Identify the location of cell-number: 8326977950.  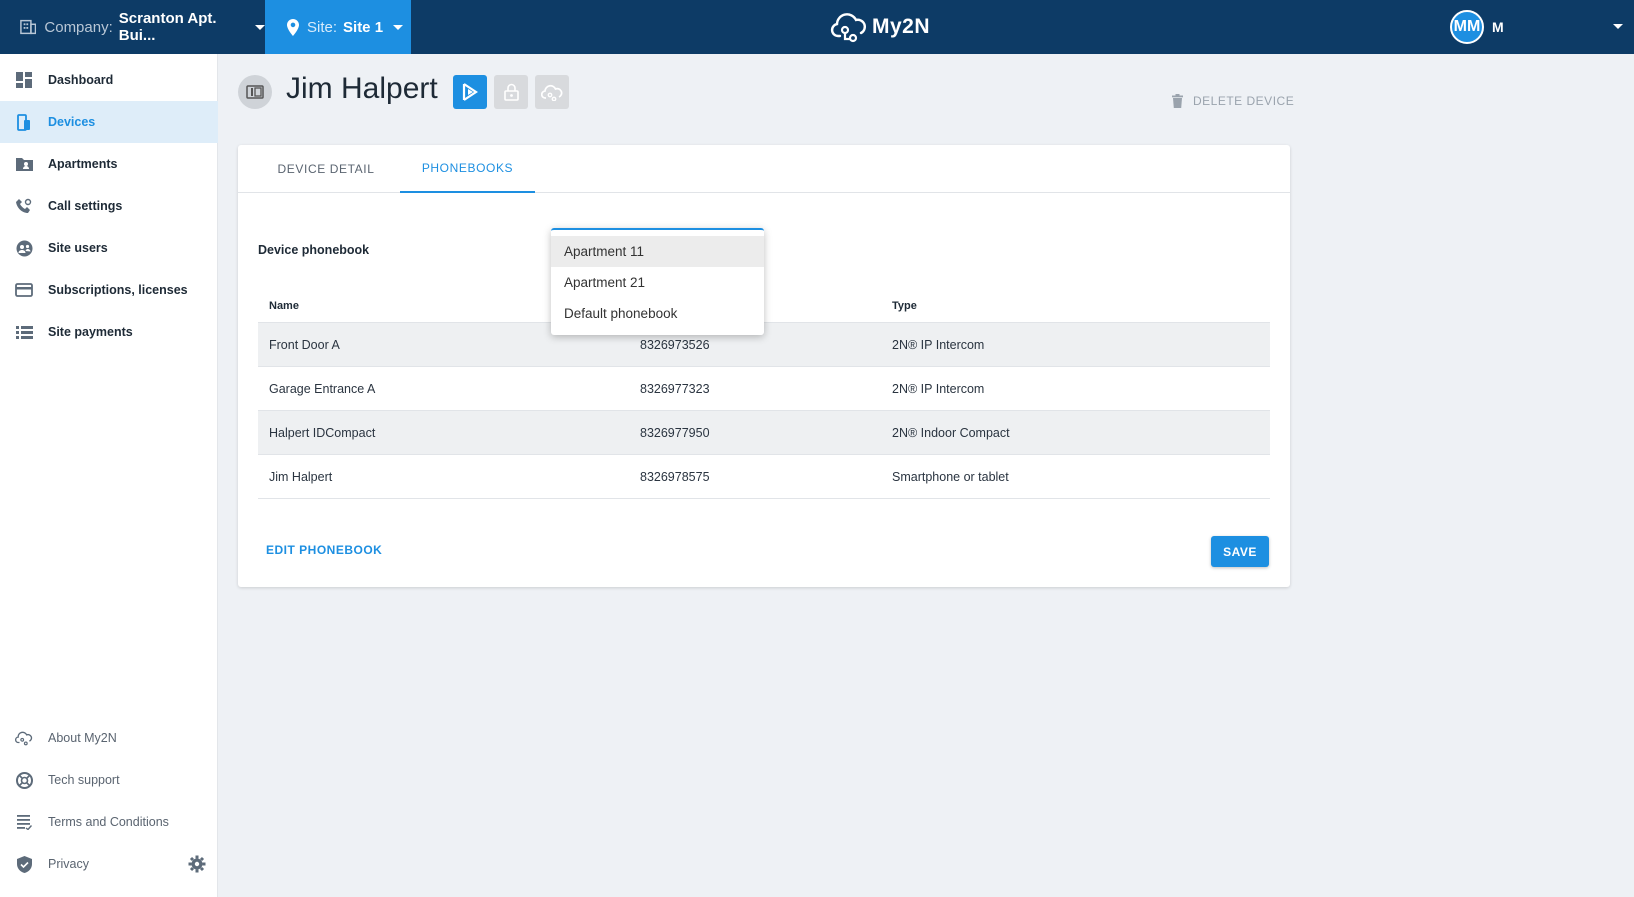
(675, 433).